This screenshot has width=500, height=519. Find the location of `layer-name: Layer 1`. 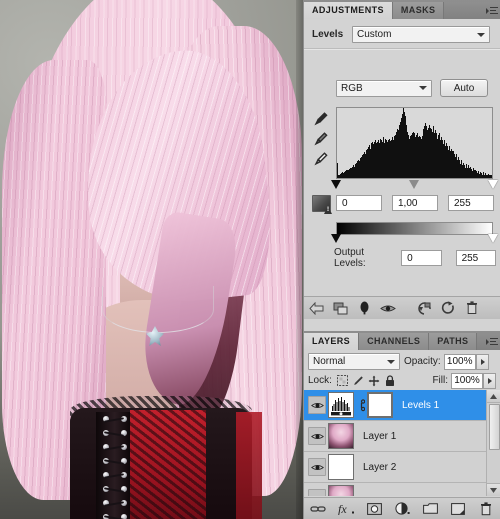

layer-name: Layer 1 is located at coordinates (380, 436).